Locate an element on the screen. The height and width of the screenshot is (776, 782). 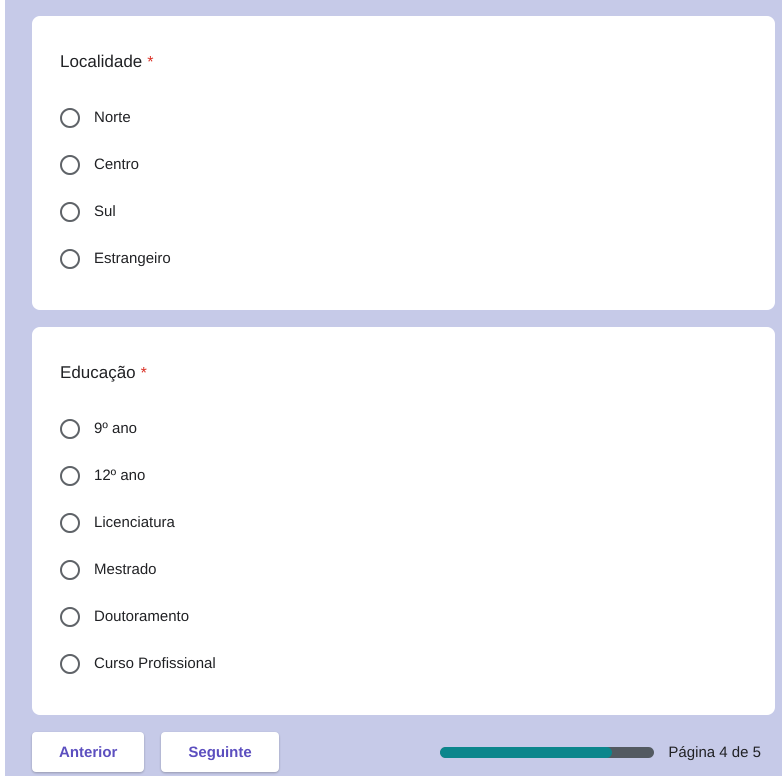
next-button: Seguinte is located at coordinates (220, 752).